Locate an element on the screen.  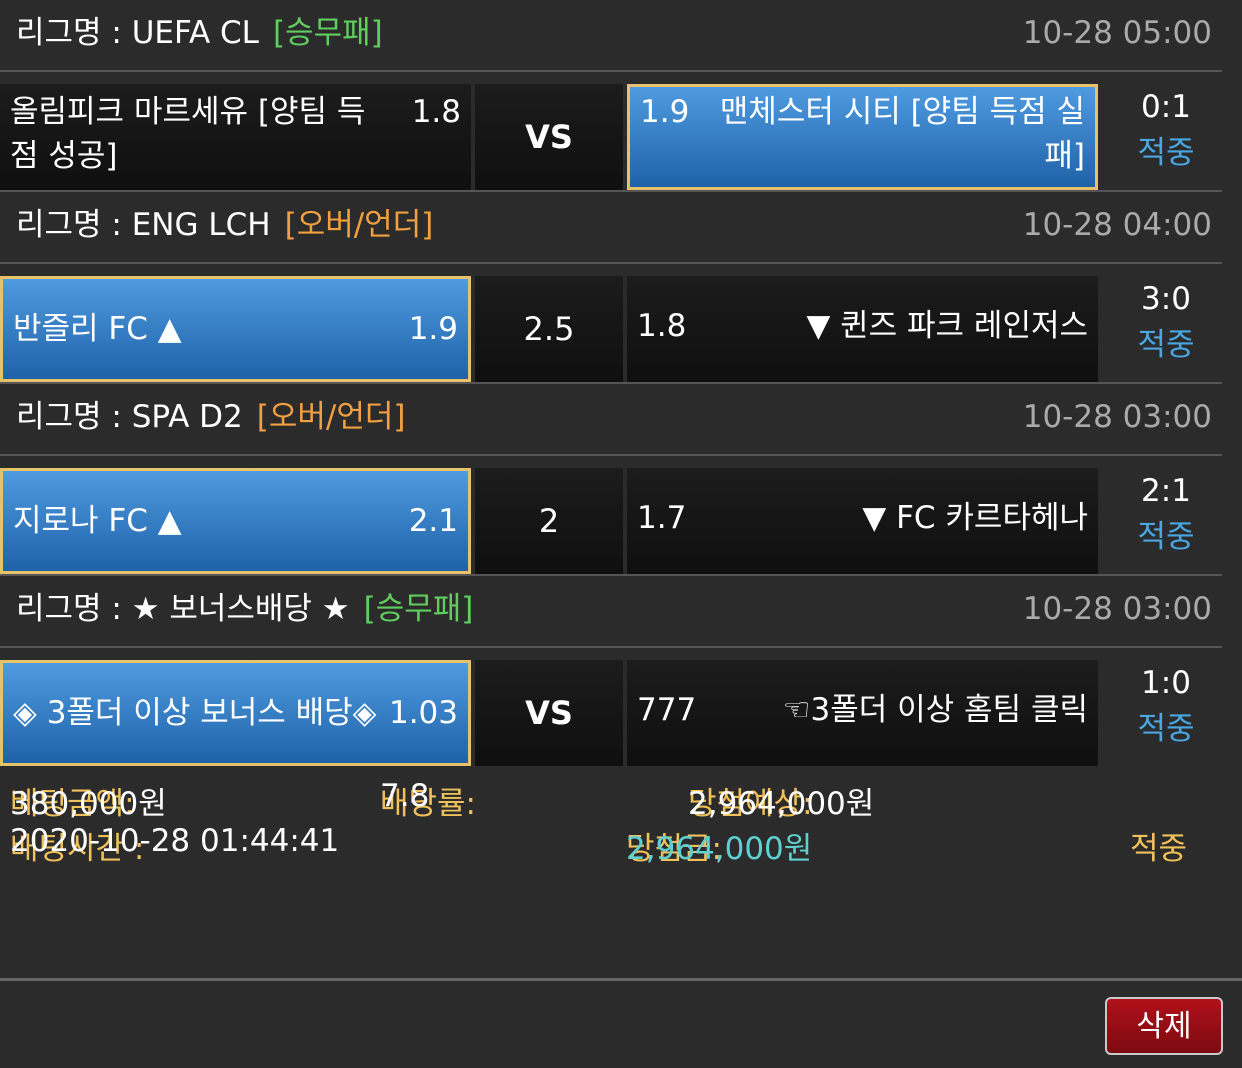
handicap-cell: 2.5 is located at coordinates (549, 329).